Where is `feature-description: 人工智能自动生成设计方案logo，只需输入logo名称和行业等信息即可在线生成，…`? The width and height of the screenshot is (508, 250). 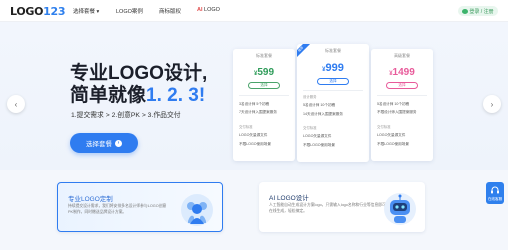 feature-description: 人工智能自动生成设计方案logo，只需输入logo名称和行业等信息即可在线生成，… is located at coordinates (327, 208).